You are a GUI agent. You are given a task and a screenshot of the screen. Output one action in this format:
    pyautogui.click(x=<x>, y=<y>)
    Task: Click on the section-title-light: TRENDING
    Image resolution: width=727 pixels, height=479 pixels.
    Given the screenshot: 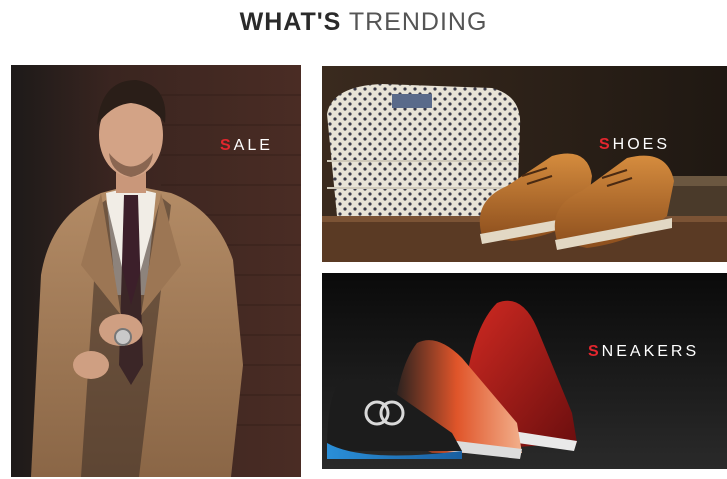 What is the action you would take?
    pyautogui.click(x=418, y=22)
    